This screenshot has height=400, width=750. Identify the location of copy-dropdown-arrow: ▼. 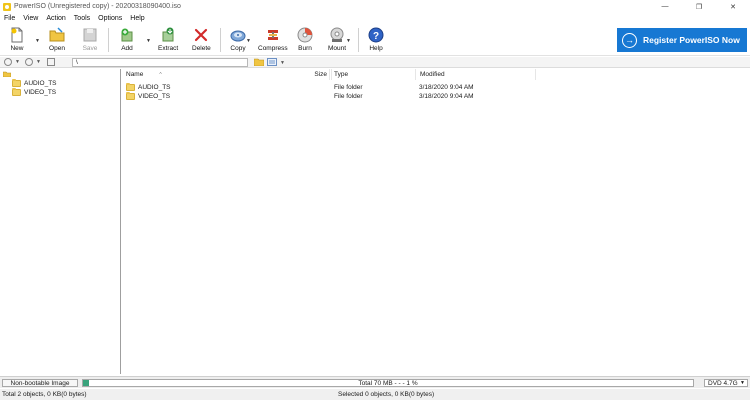
(248, 41).